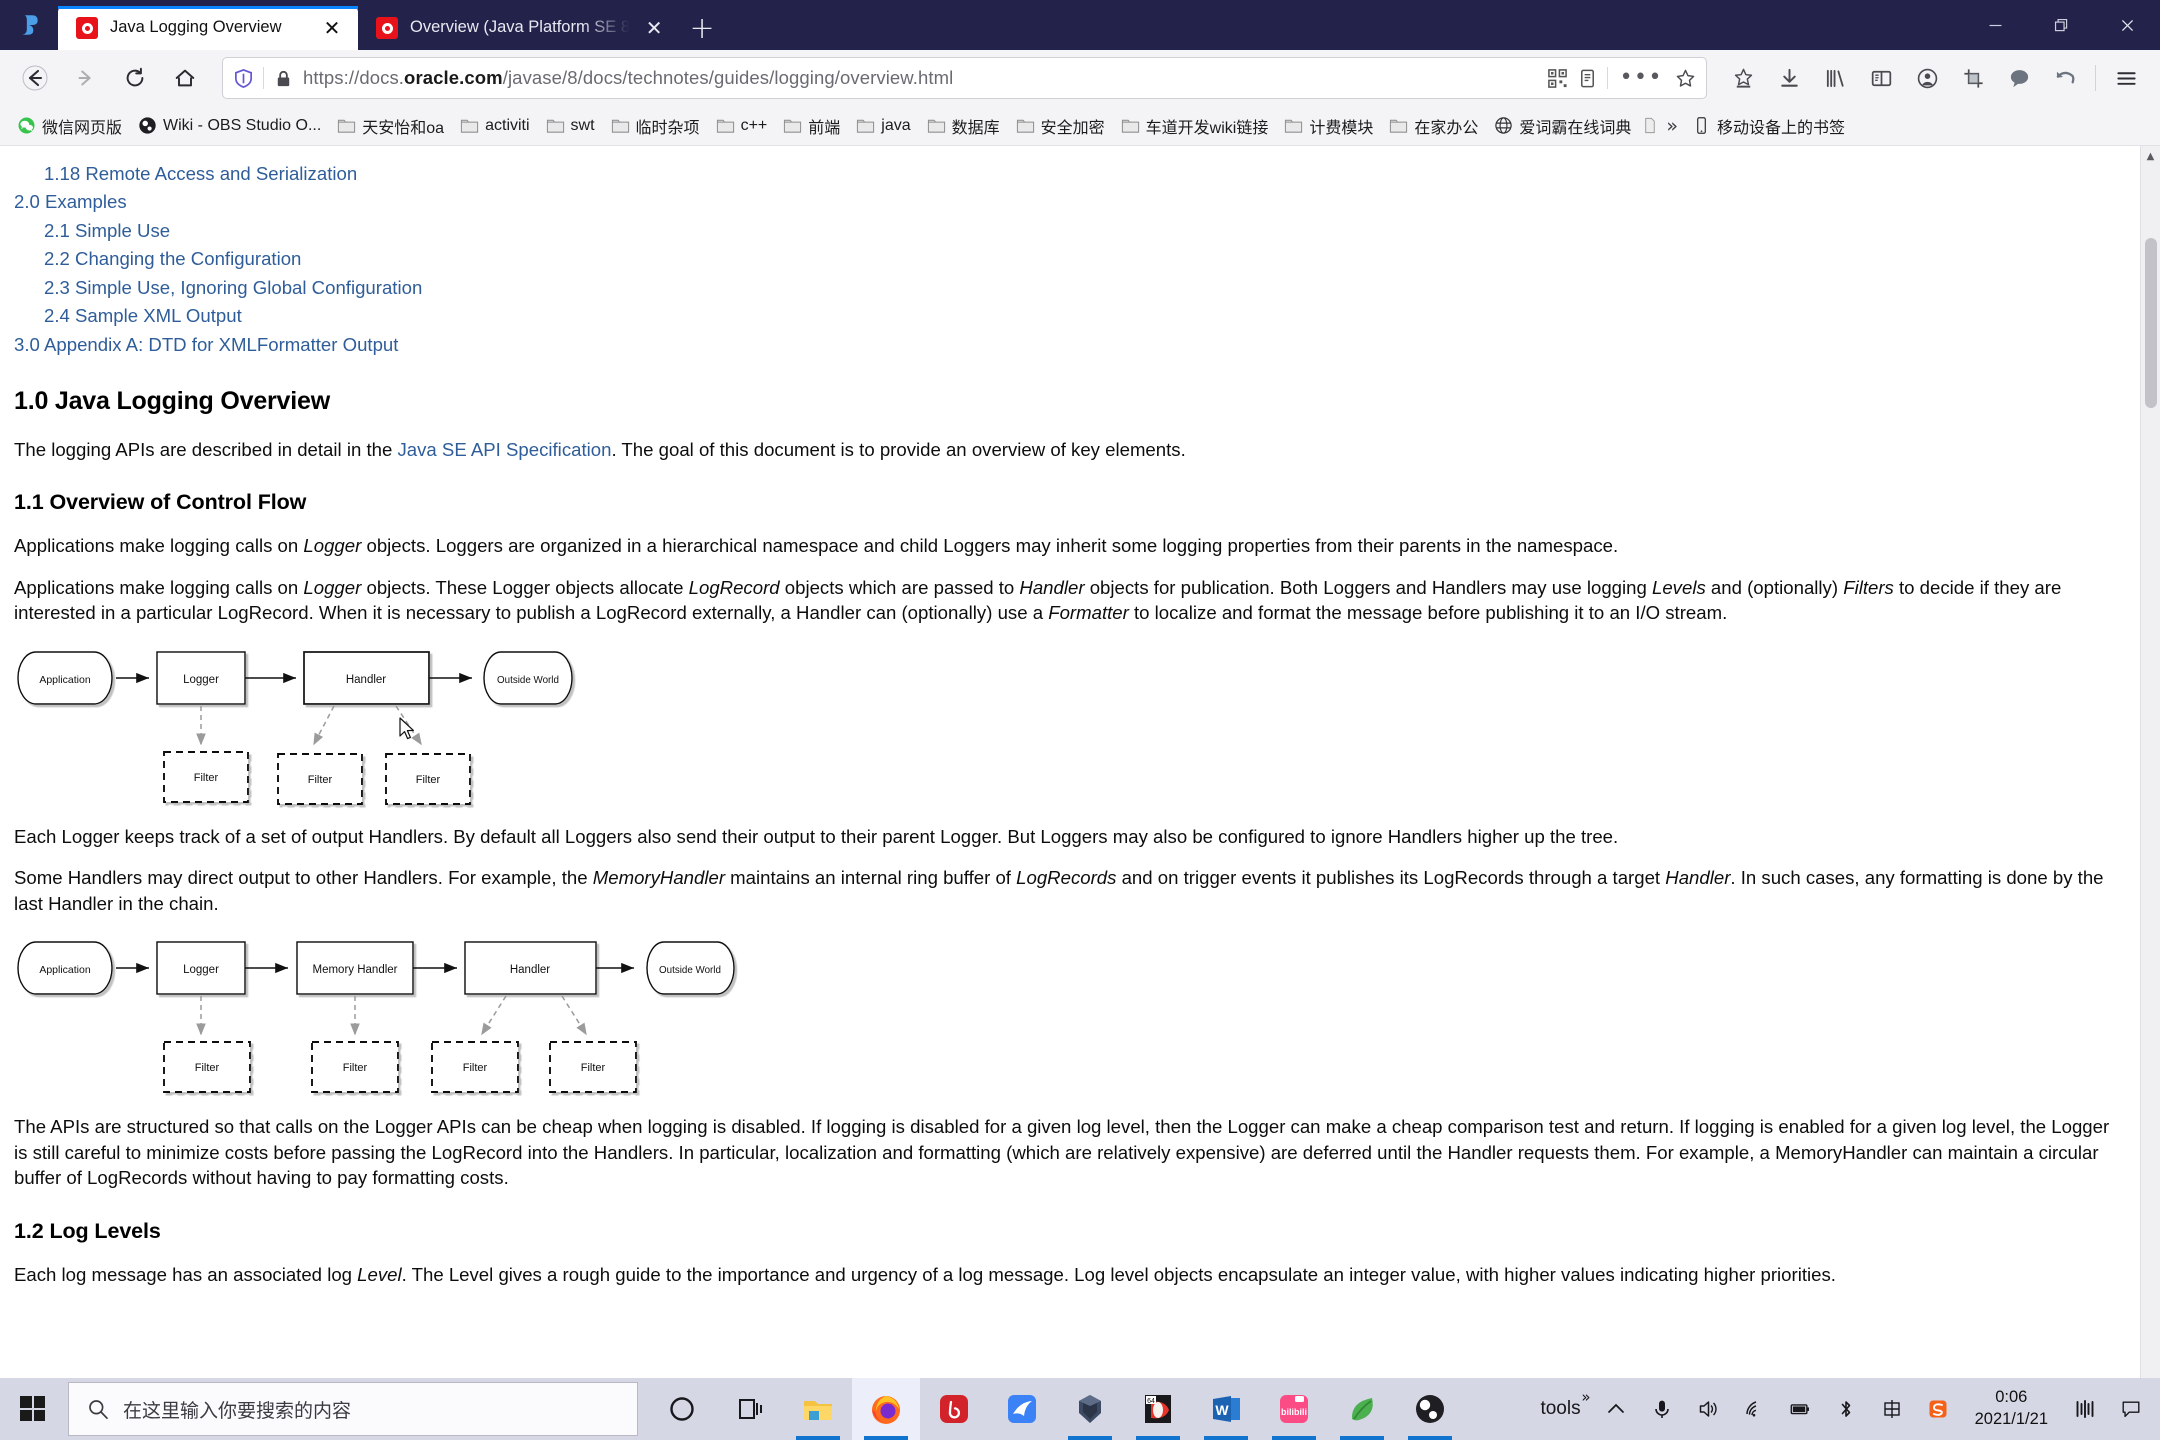  I want to click on bookmark-item: activiti, so click(494, 125).